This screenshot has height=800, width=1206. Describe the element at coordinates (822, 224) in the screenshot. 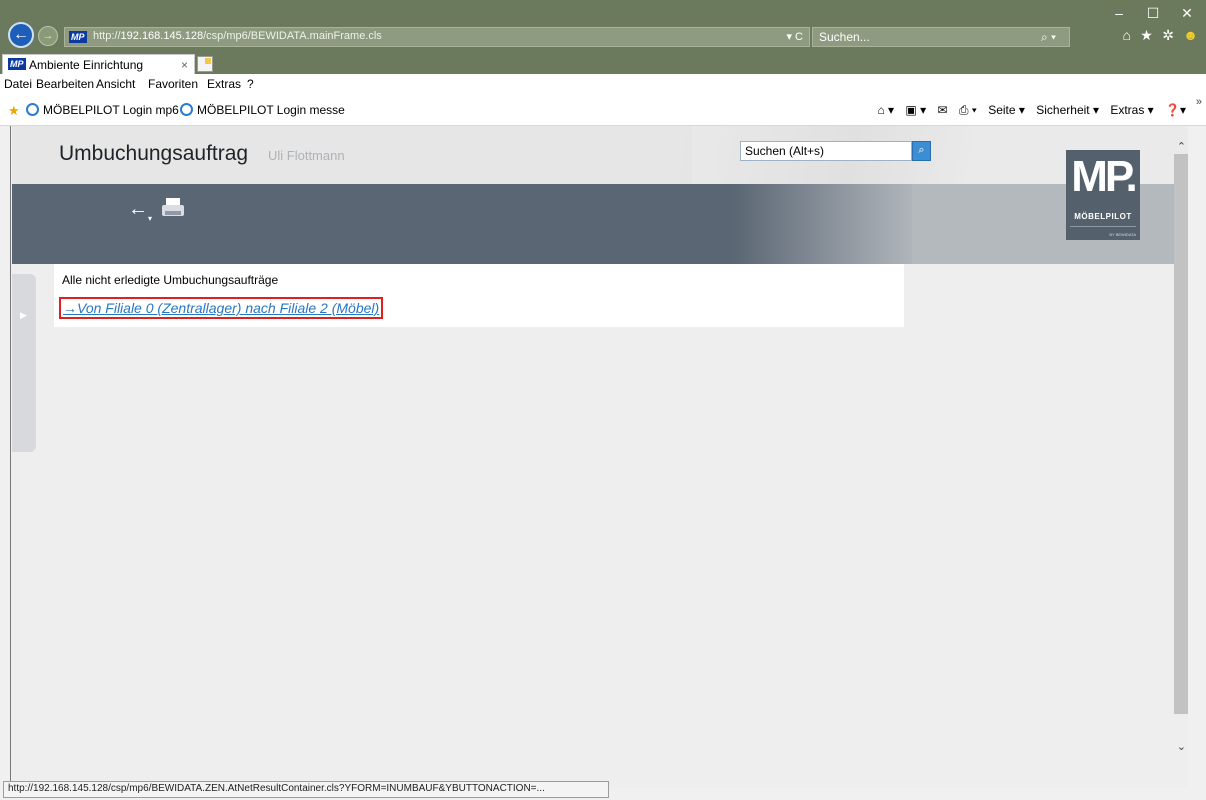

I see `toolbar-fade` at that location.